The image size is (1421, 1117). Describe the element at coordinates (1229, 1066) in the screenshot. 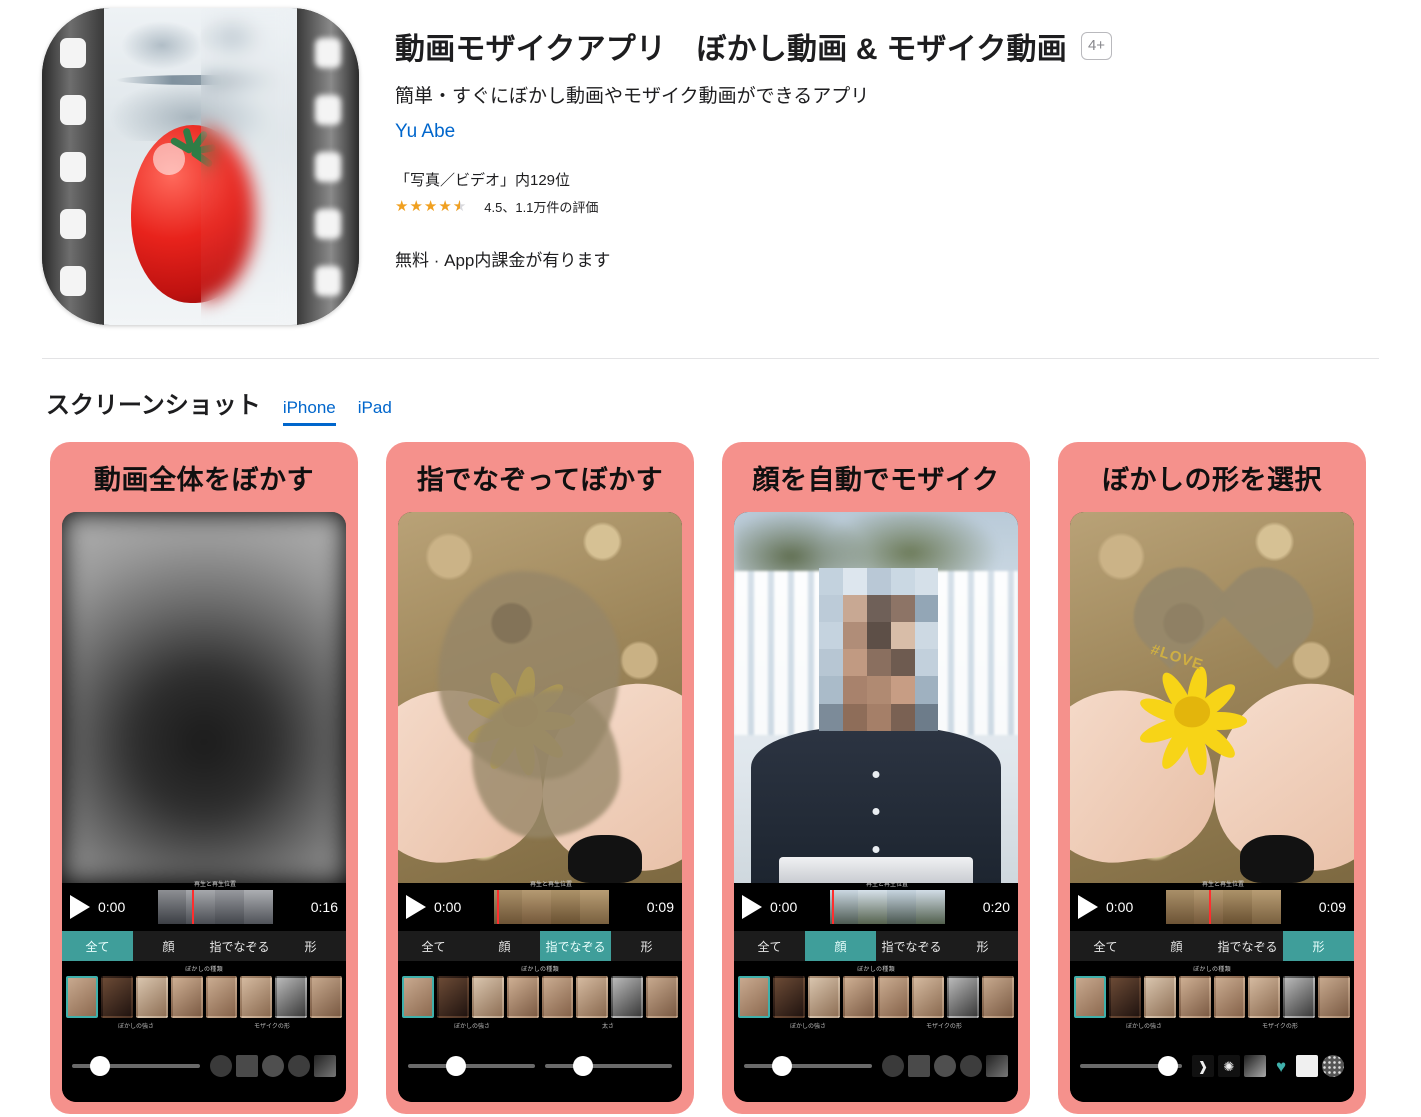

I see `splat-shape-icon: ✺` at that location.